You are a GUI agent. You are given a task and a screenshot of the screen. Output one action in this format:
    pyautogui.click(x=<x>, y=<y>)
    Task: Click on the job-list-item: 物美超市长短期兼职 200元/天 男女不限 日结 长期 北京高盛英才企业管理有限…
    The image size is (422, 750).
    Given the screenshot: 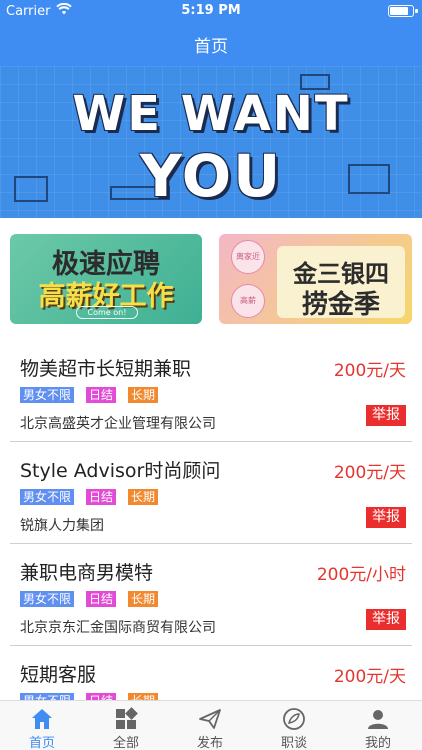 What is the action you would take?
    pyautogui.click(x=211, y=391)
    